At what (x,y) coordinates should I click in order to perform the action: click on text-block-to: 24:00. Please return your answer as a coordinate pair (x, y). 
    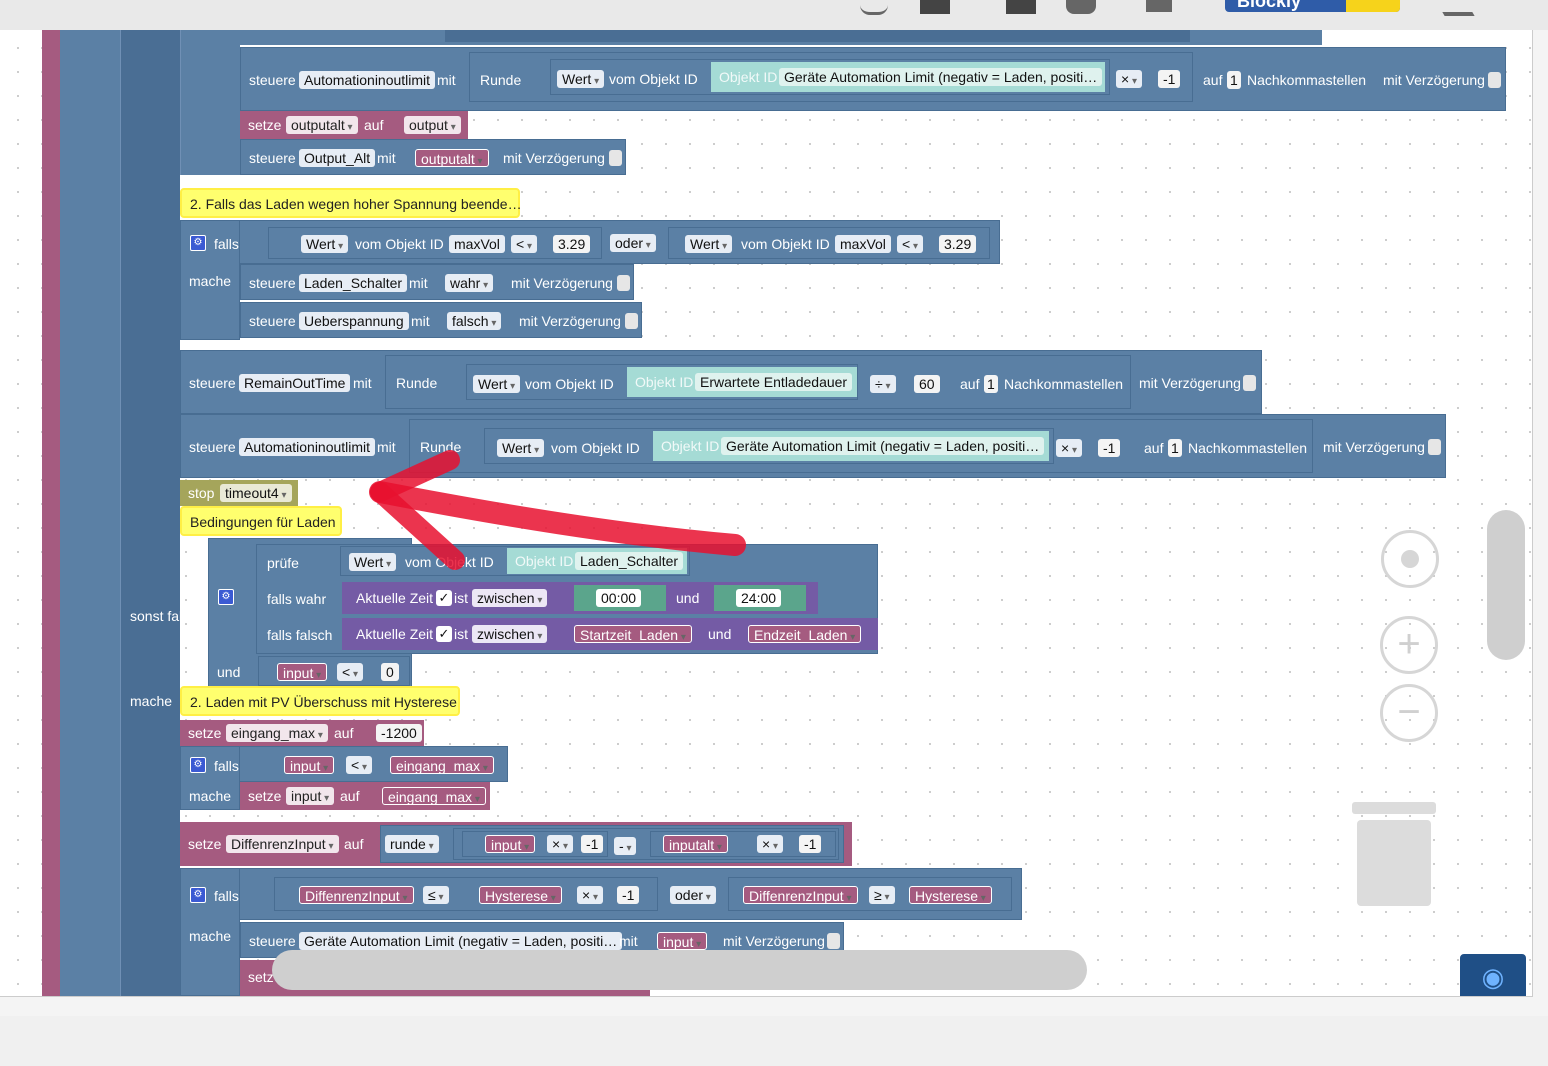
    Looking at the image, I should click on (760, 598).